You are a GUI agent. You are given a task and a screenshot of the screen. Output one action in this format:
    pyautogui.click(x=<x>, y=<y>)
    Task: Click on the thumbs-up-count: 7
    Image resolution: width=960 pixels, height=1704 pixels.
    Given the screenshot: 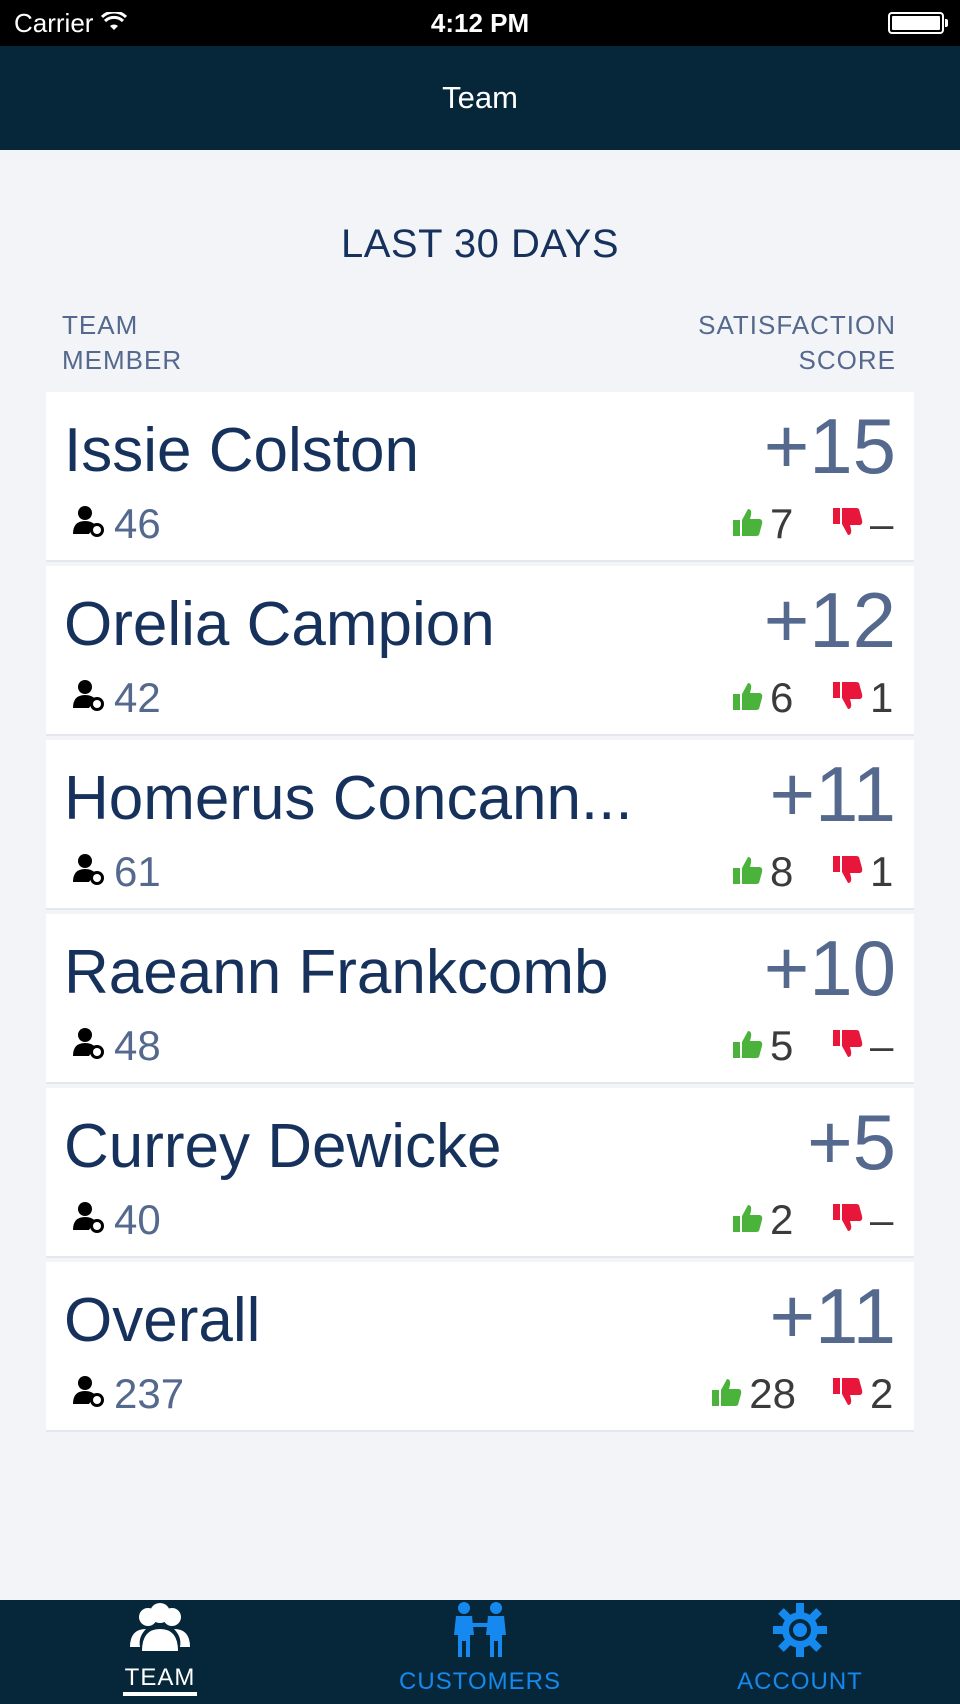 What is the action you would take?
    pyautogui.click(x=782, y=523)
    